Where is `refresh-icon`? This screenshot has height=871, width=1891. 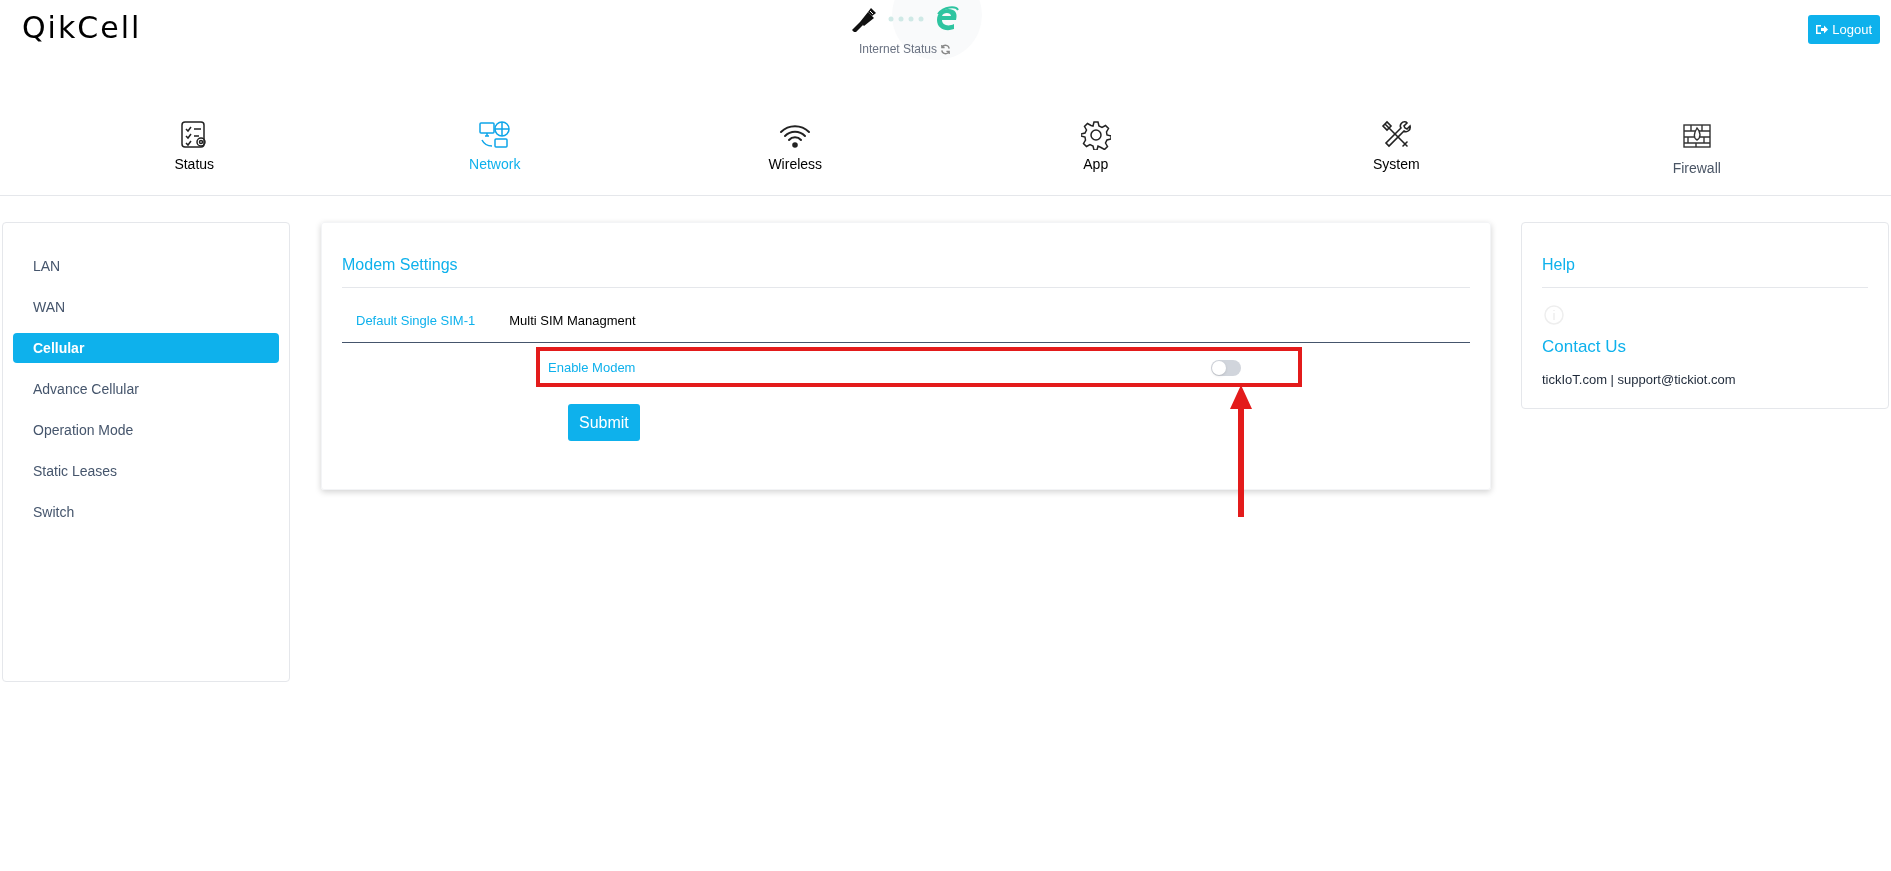
refresh-icon is located at coordinates (945, 49).